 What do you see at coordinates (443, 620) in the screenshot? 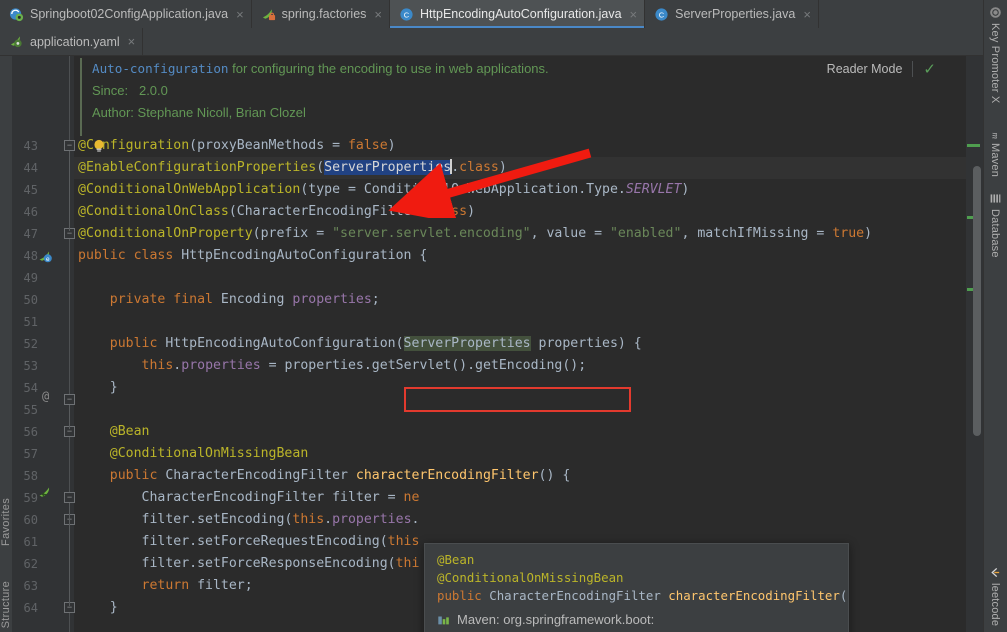
I see `maven-library-icon` at bounding box center [443, 620].